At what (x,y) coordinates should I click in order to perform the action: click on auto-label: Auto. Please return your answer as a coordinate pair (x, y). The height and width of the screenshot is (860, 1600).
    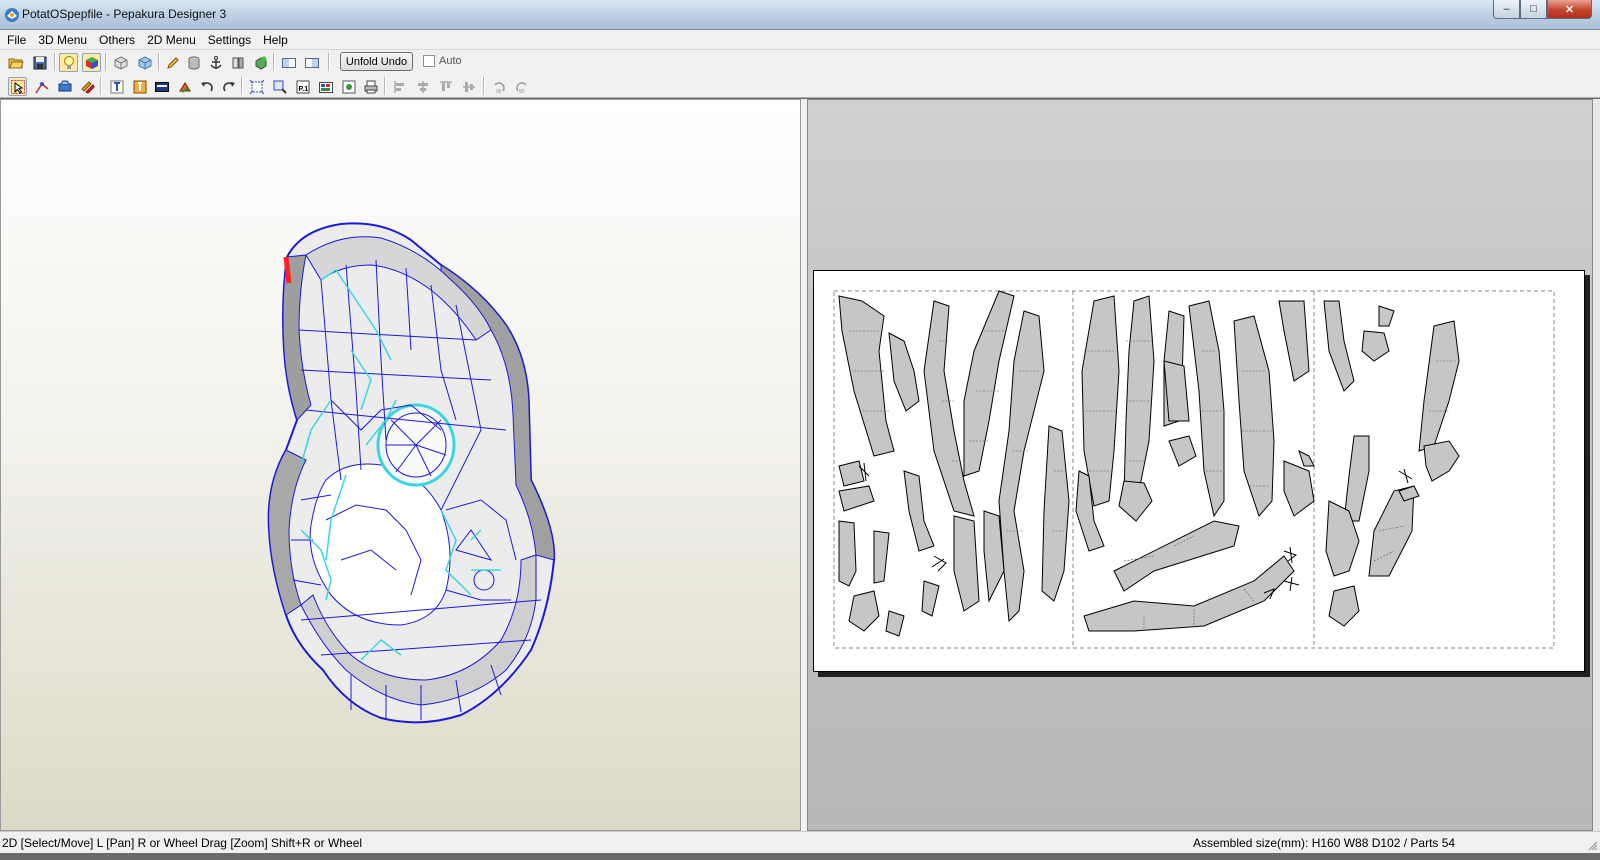
    Looking at the image, I should click on (450, 61).